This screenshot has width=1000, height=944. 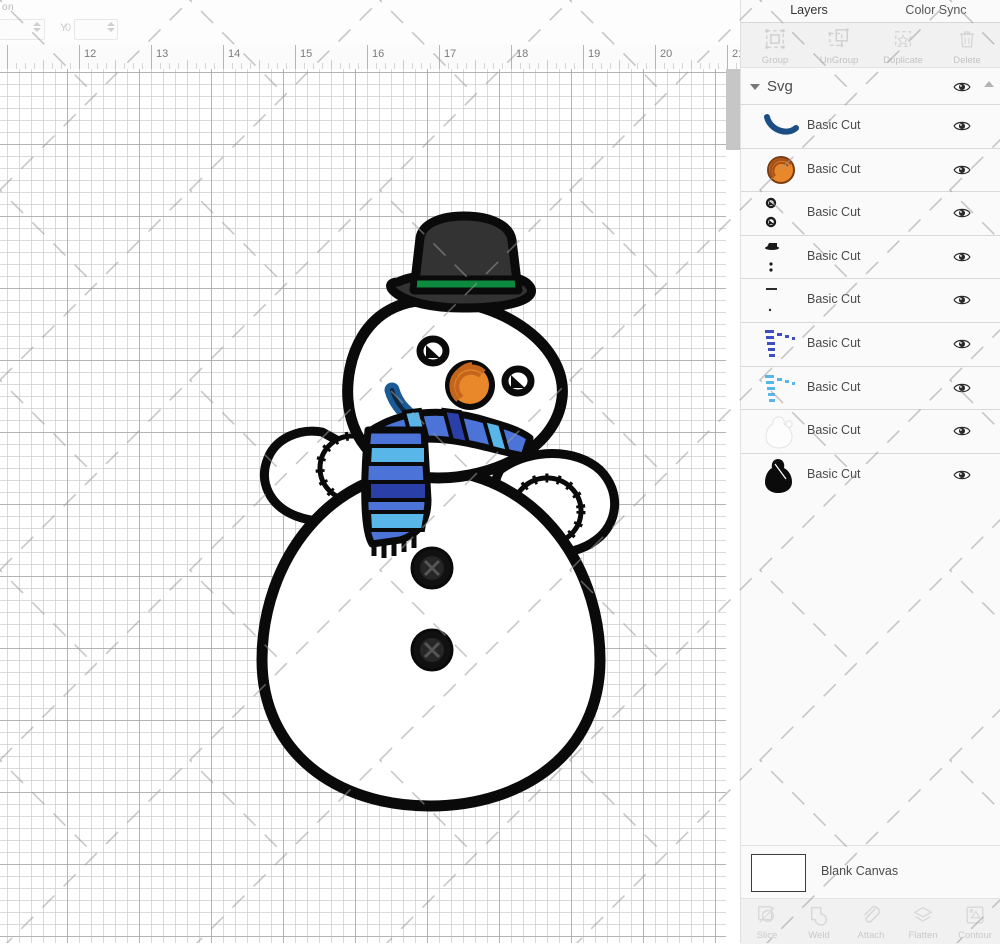 I want to click on trash-icon, so click(x=967, y=39).